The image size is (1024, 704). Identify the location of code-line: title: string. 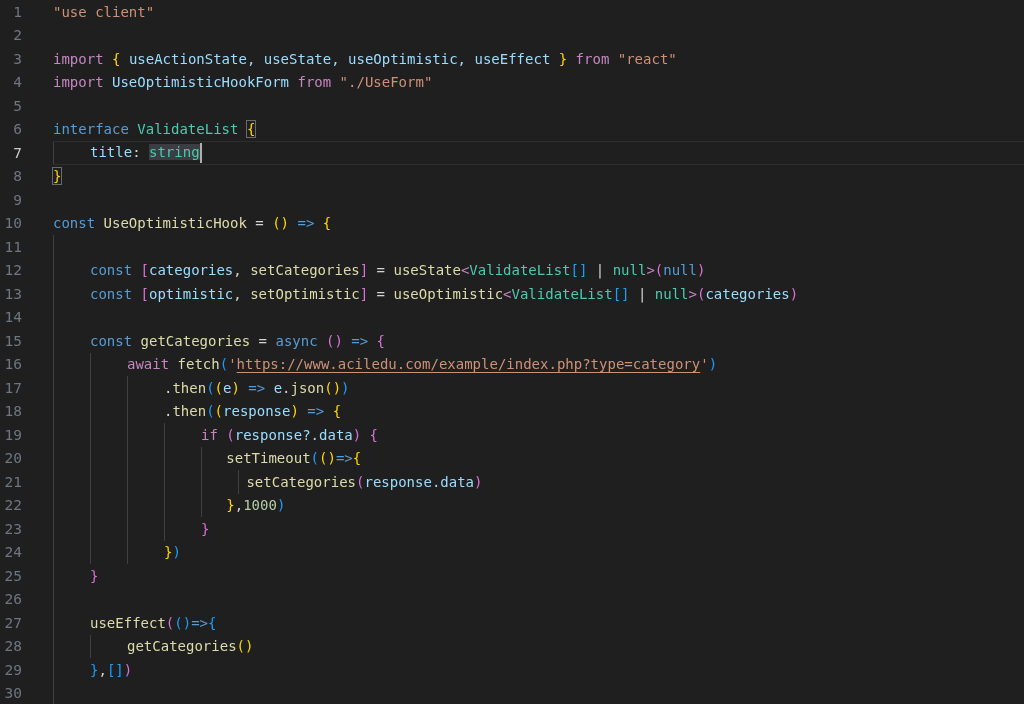
(127, 152).